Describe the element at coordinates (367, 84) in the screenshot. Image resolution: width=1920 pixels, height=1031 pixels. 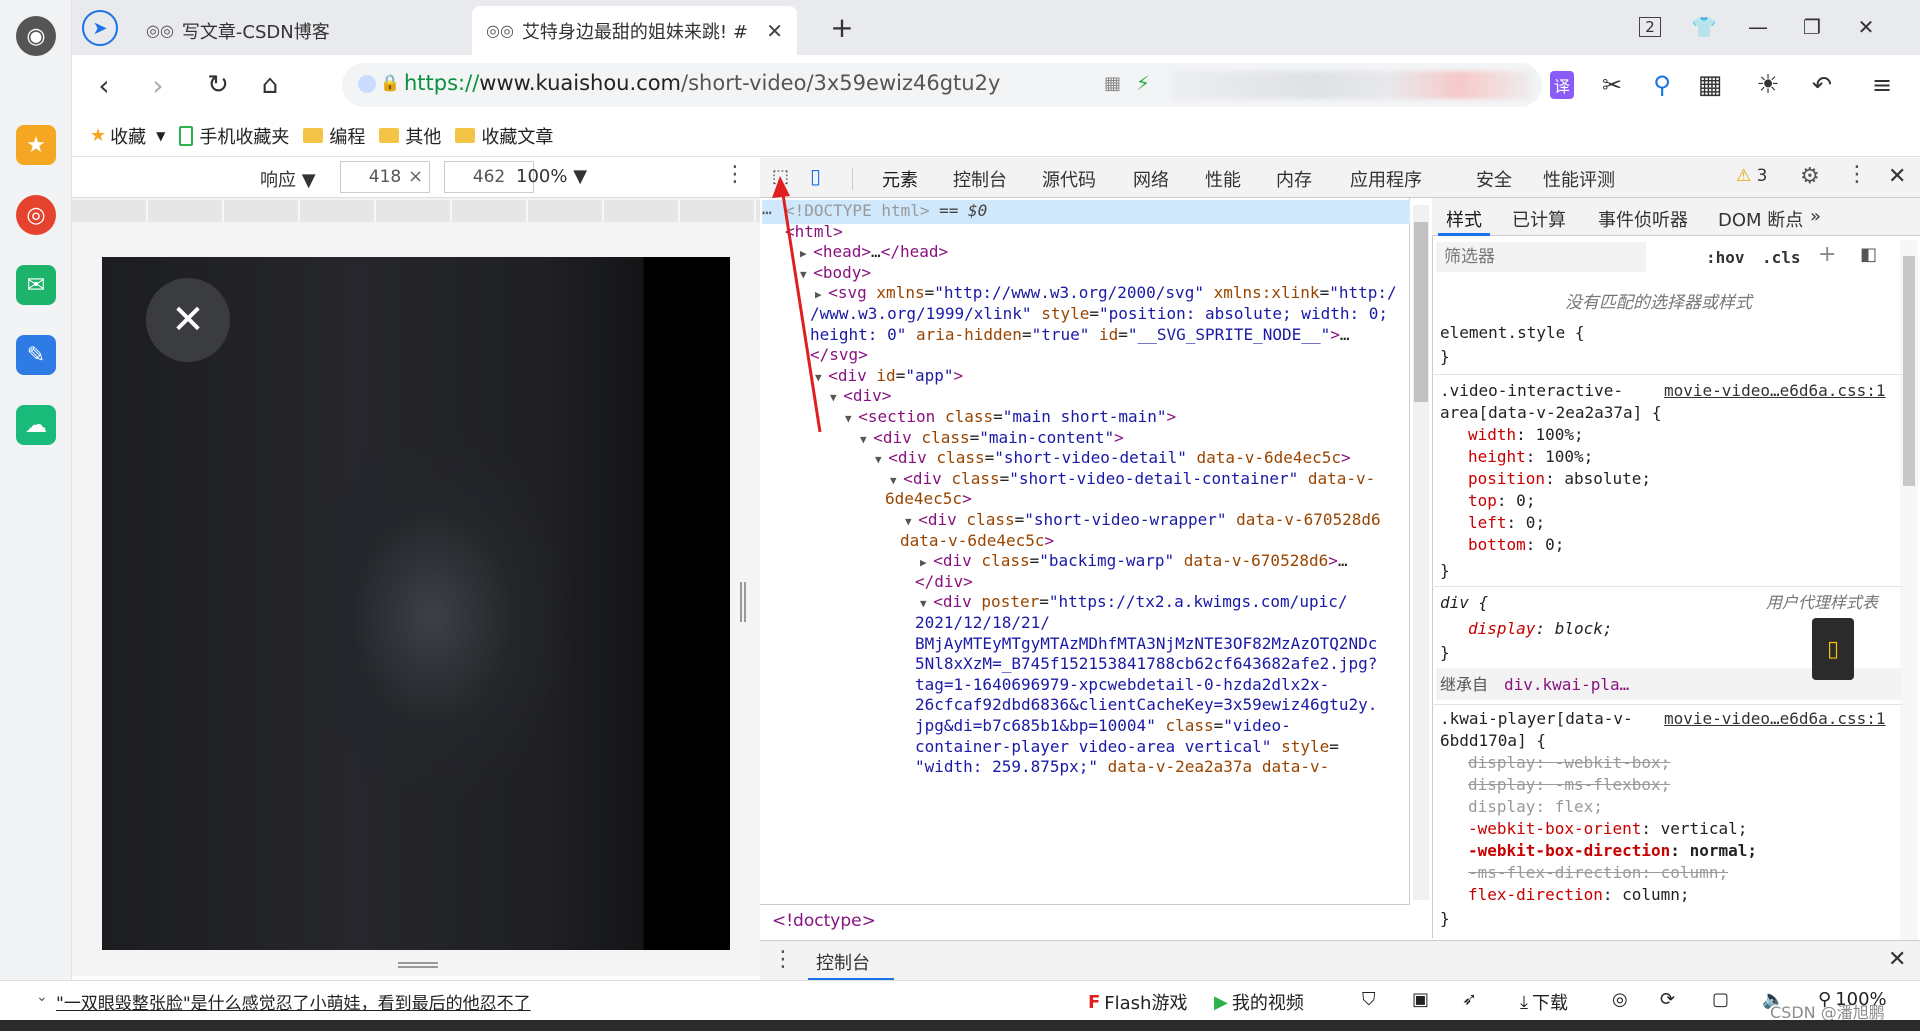
I see `site-info-icon` at that location.